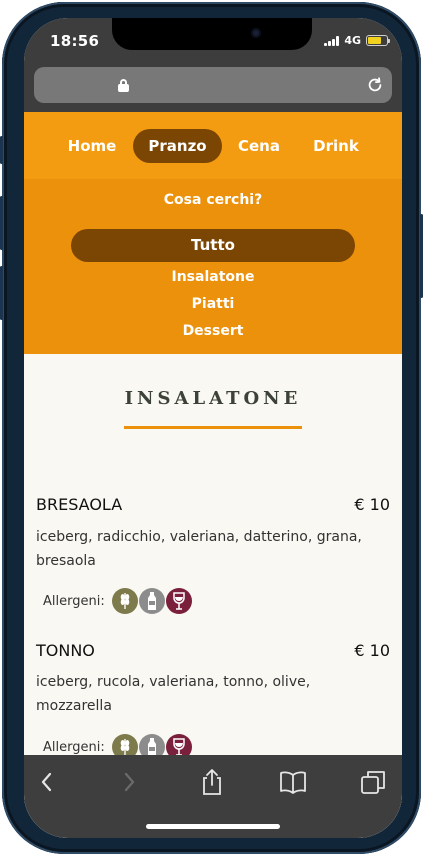 The width and height of the screenshot is (423, 856). I want to click on filter-option-insalatone: Insalatone, so click(213, 277).